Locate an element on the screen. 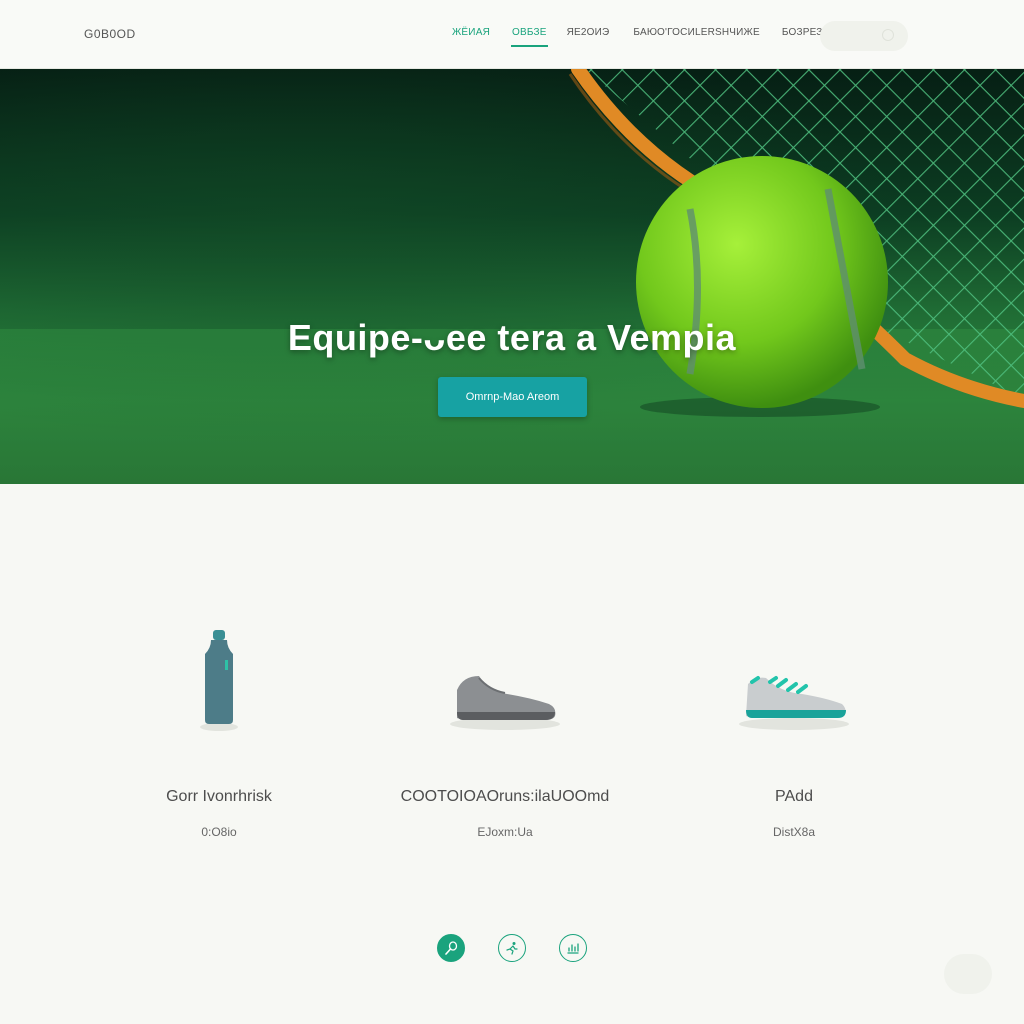 This screenshot has height=1024, width=1024. search-button is located at coordinates (864, 36).